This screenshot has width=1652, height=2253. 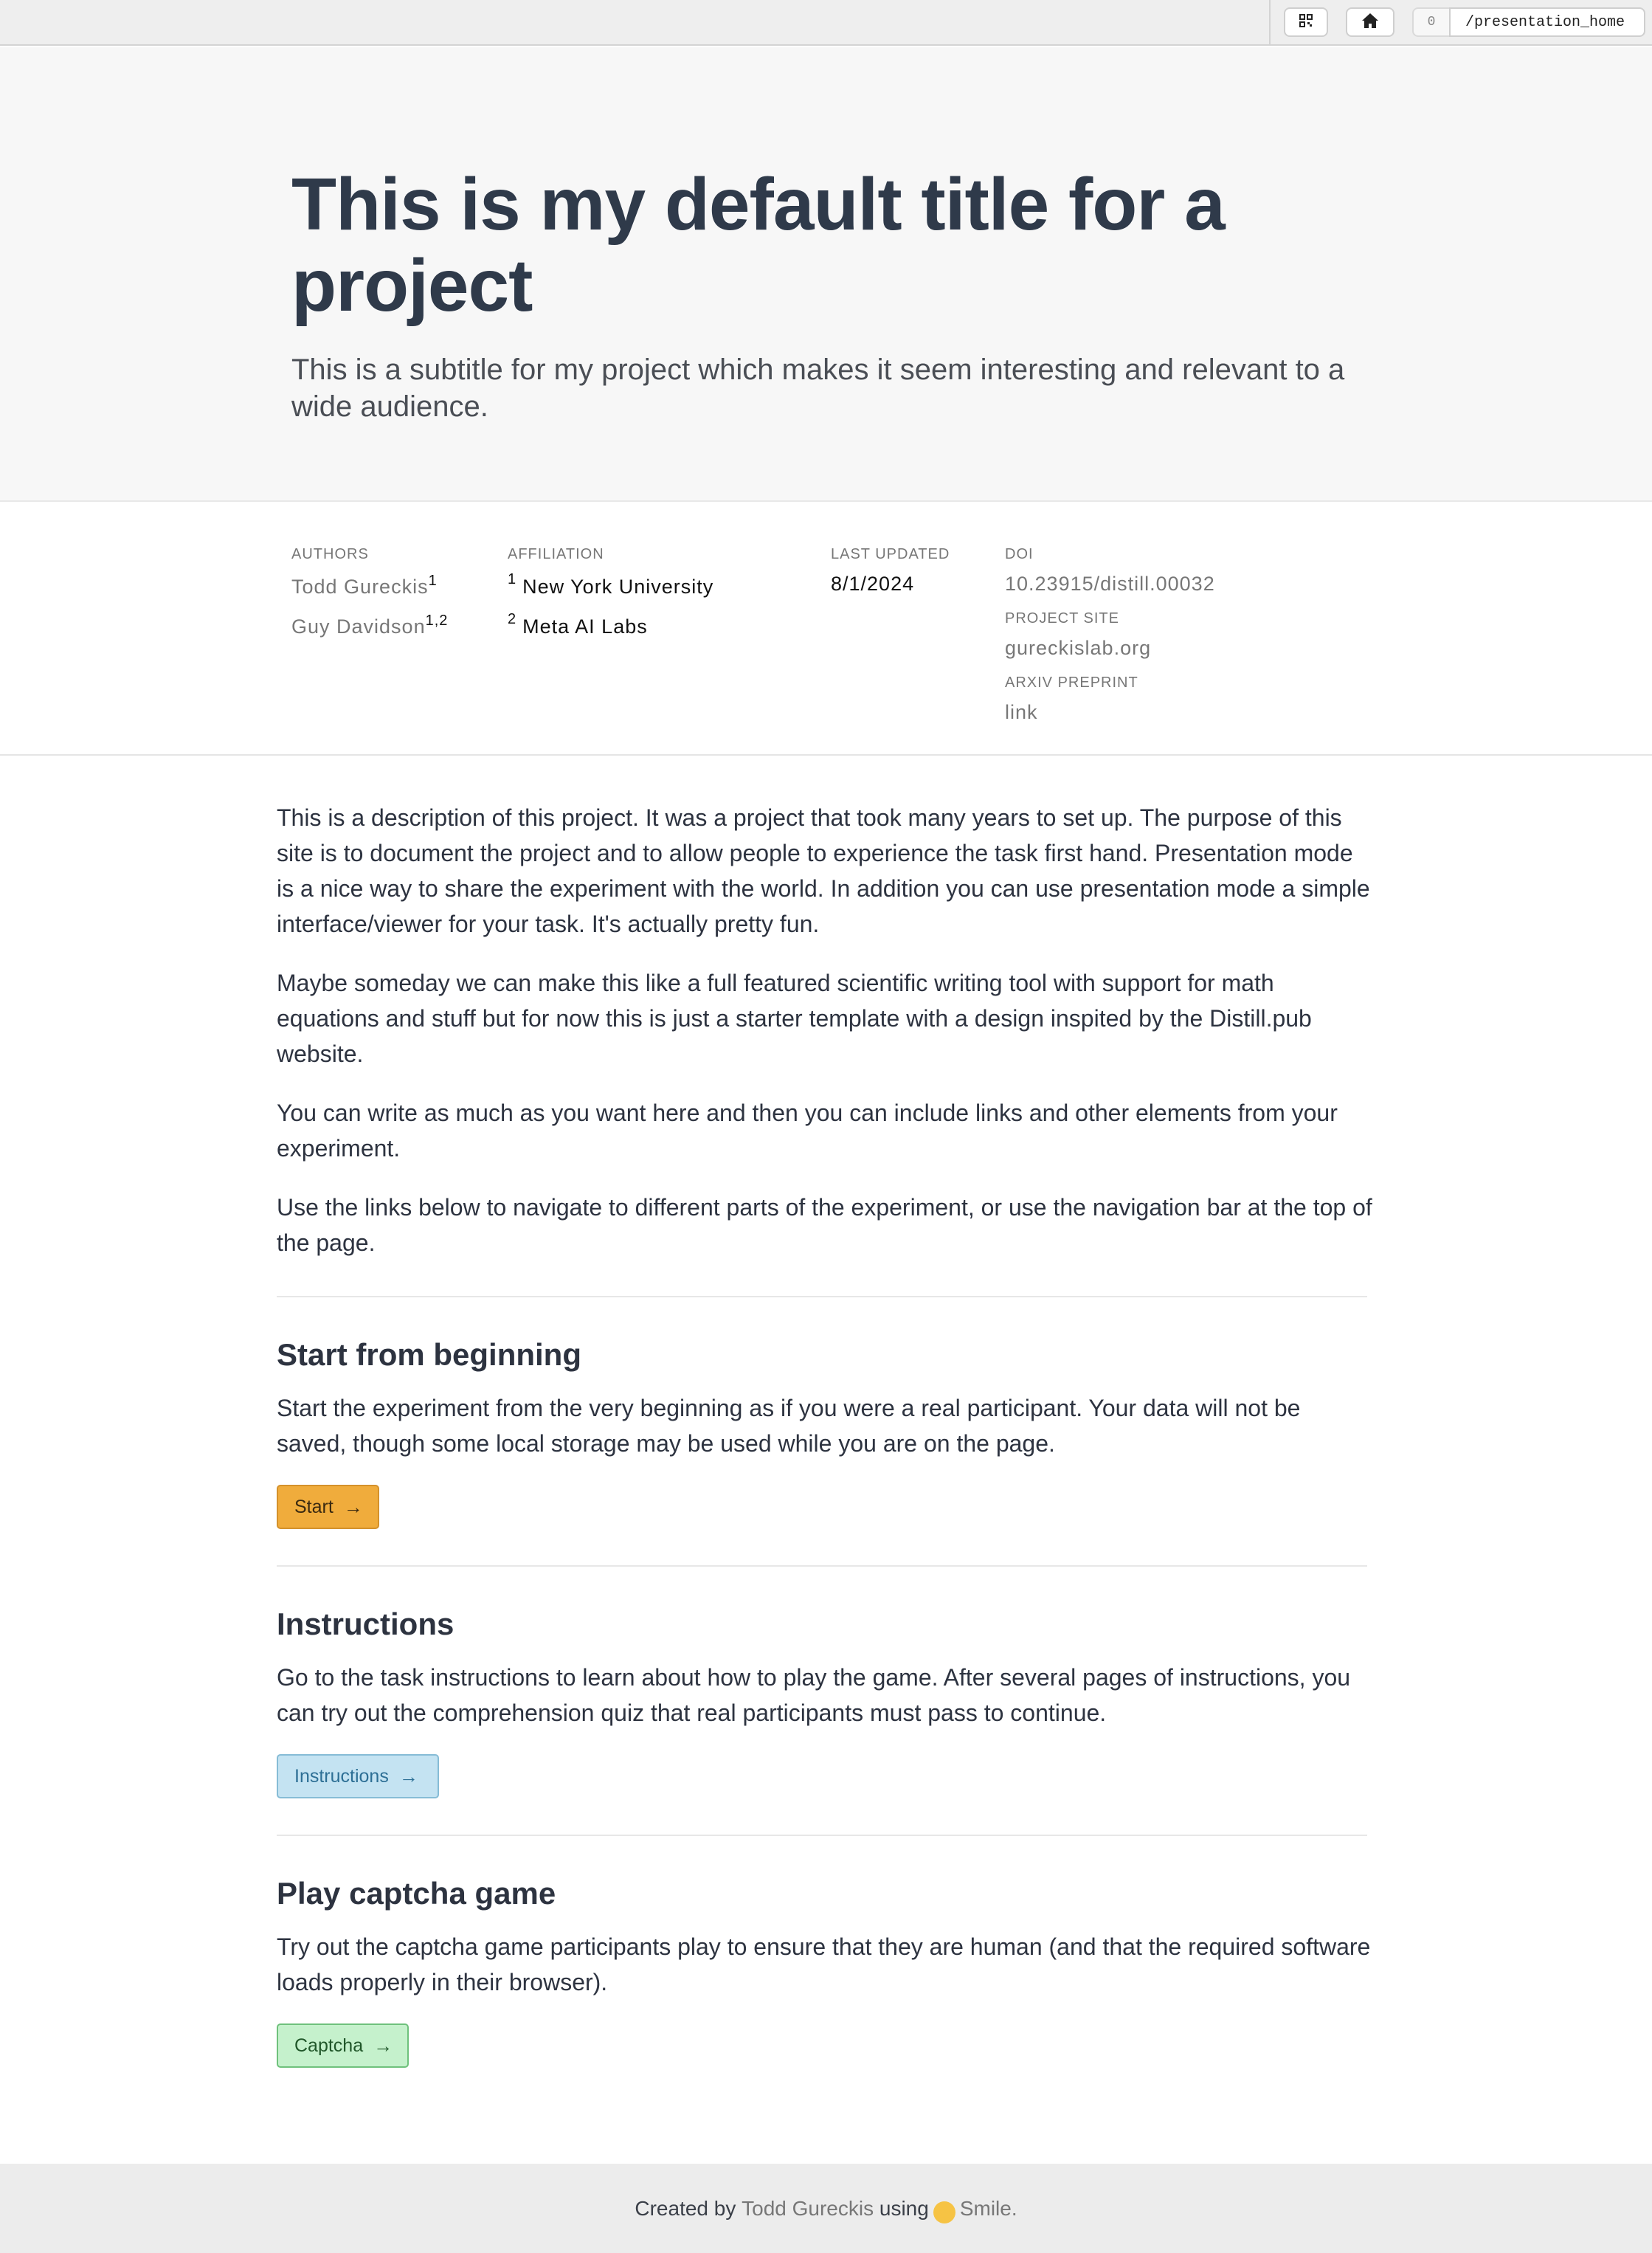 I want to click on instructions-button: Instructions →, so click(x=358, y=1776).